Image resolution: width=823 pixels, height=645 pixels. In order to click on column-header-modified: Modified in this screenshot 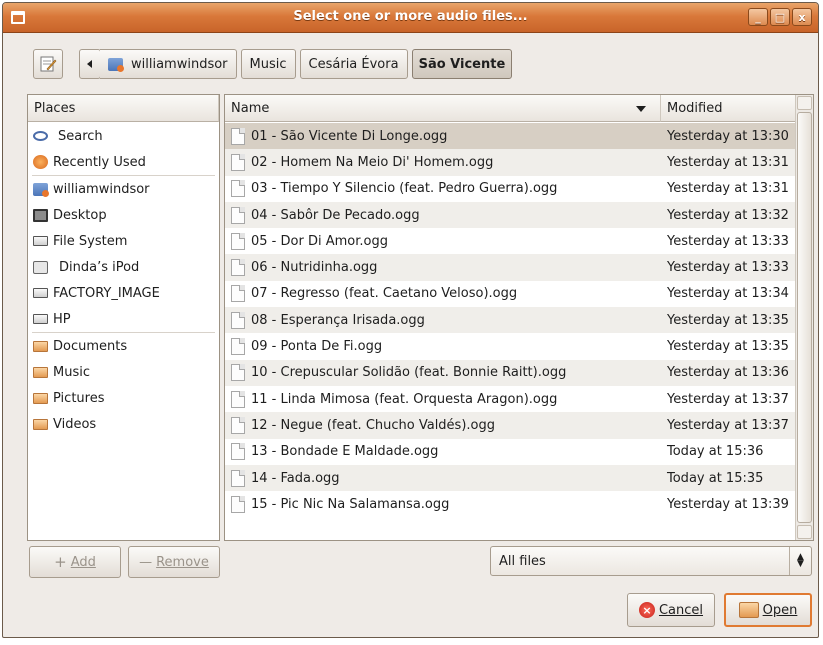, I will do `click(729, 108)`.